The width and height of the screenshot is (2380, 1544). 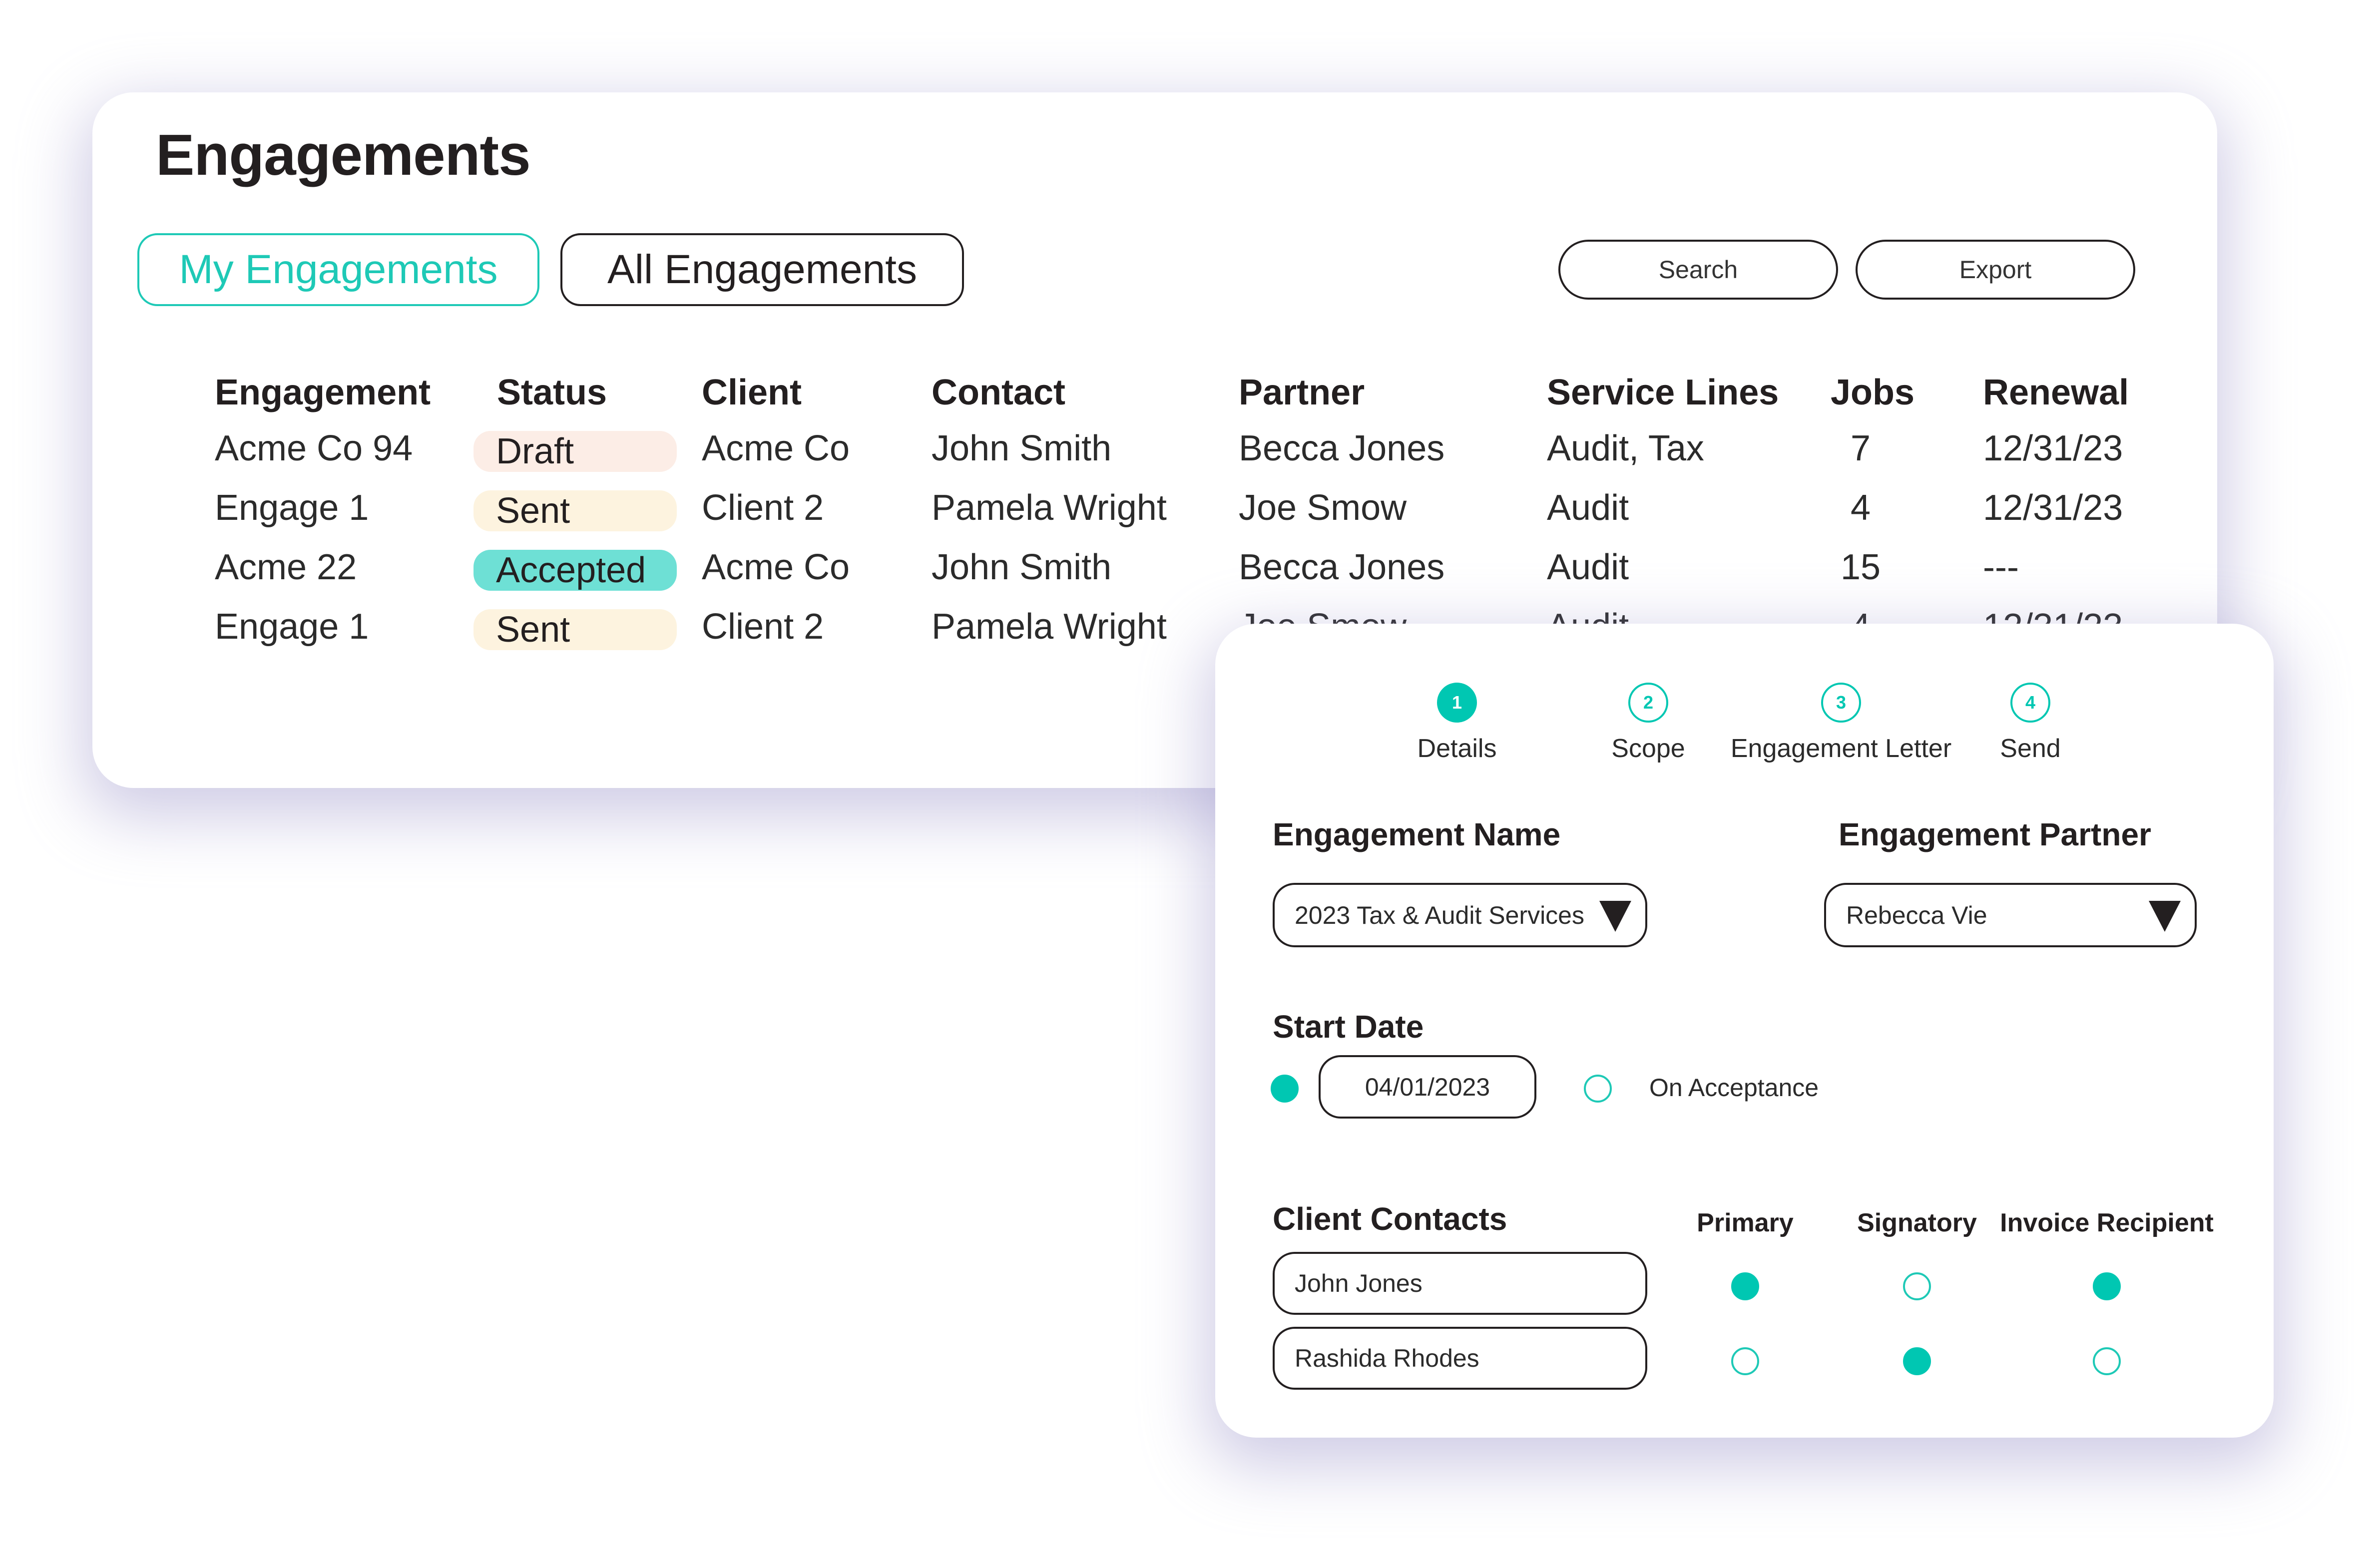 What do you see at coordinates (2010, 915) in the screenshot?
I see `engagement-partner-select: Rebecca Vie` at bounding box center [2010, 915].